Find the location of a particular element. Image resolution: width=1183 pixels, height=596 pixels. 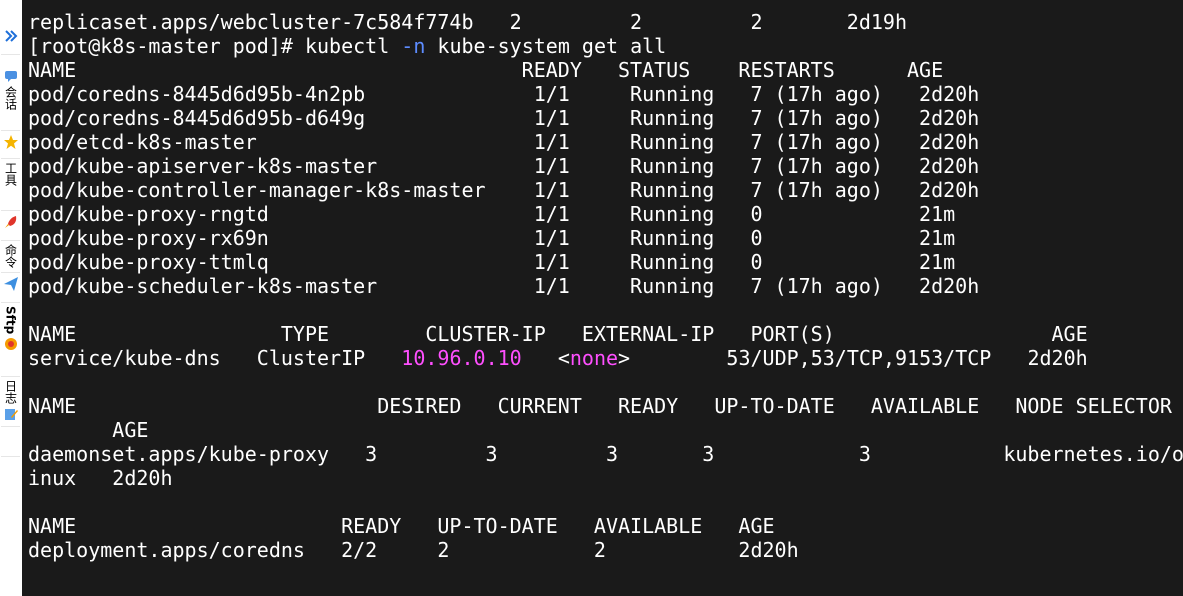

terminal-line: pod/kube-proxy-ttmlq 1/1 Running 0 21m is located at coordinates (605, 262).